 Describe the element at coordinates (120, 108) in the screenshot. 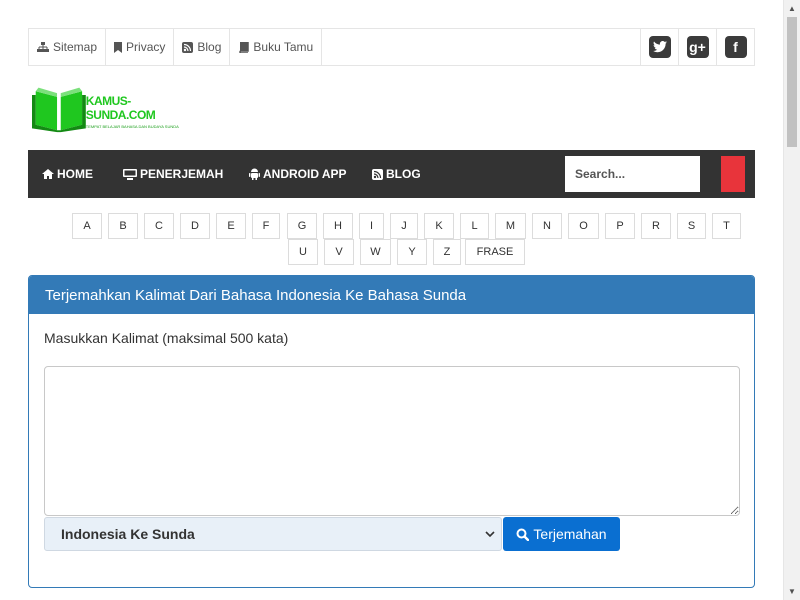

I see `logo-brand: KAMUS-SUNDA.COM` at that location.